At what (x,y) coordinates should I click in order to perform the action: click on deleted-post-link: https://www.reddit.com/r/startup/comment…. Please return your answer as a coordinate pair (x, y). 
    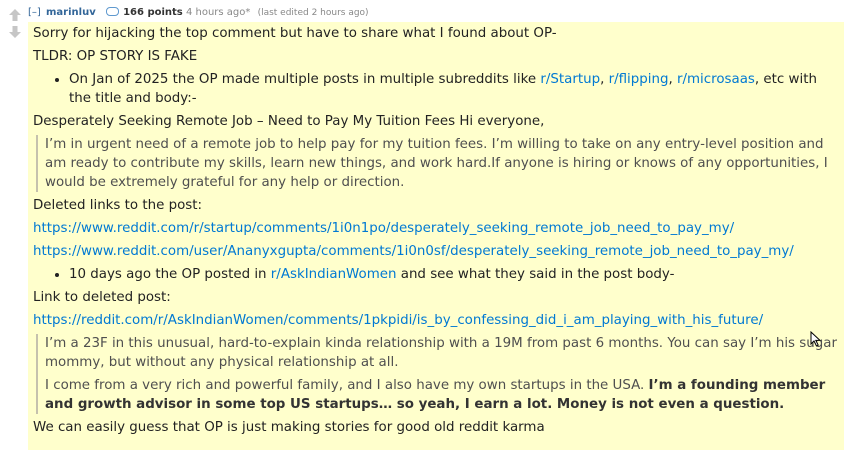
    Looking at the image, I should click on (383, 228).